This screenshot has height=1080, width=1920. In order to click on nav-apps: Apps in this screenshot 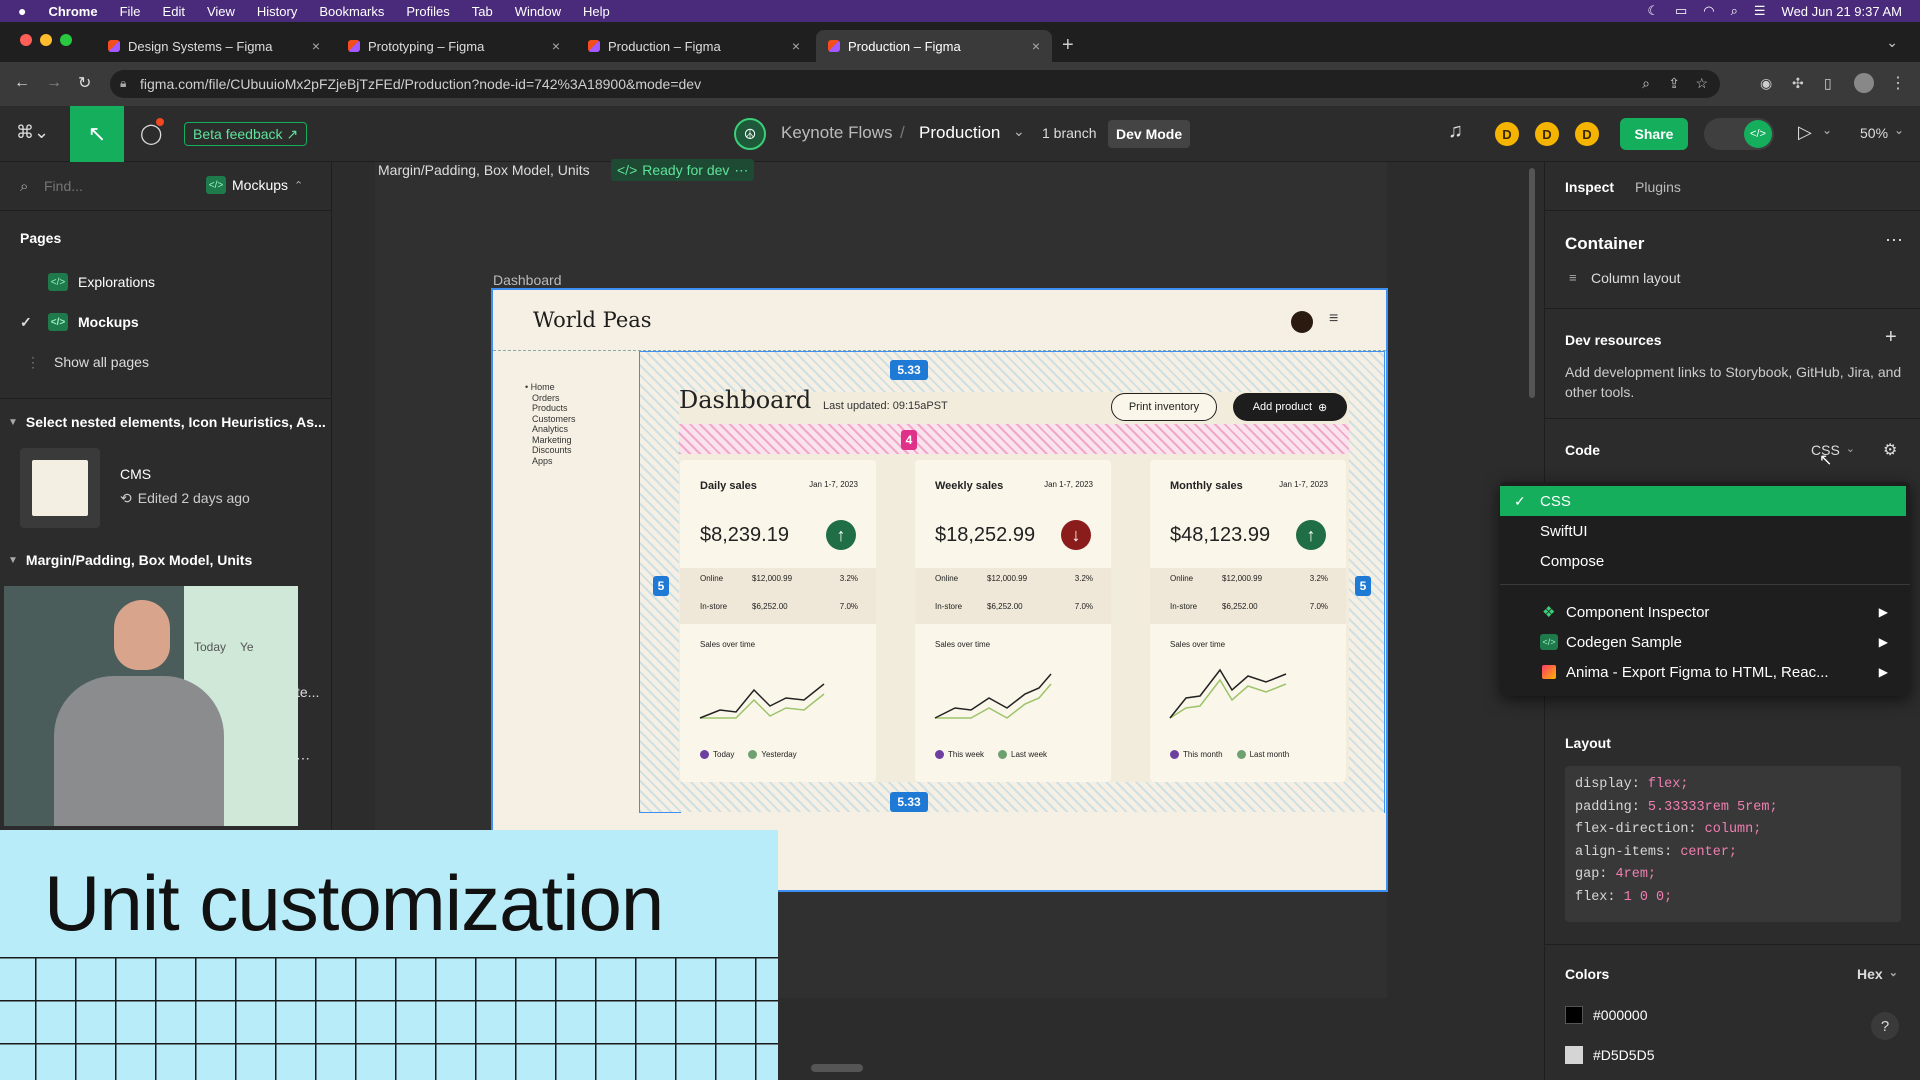, I will do `click(550, 461)`.